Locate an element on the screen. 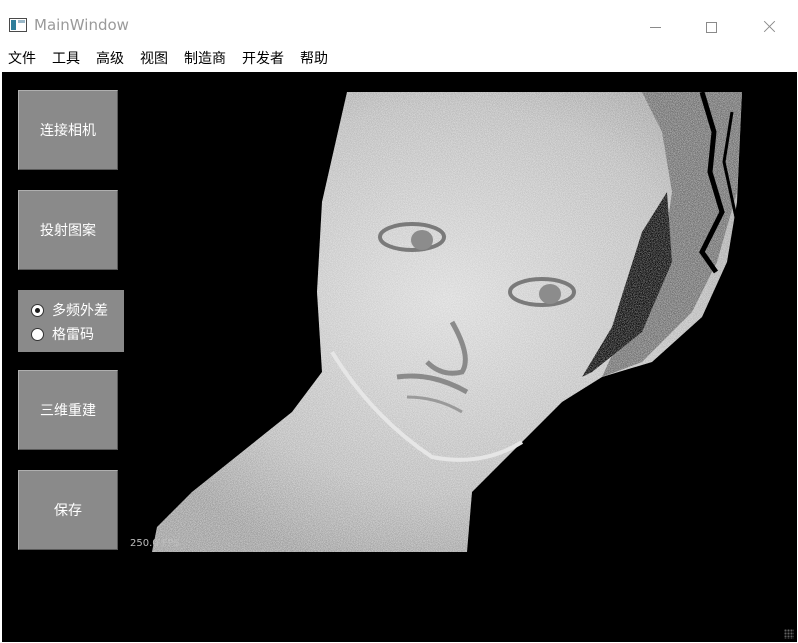  close-icon is located at coordinates (769, 27).